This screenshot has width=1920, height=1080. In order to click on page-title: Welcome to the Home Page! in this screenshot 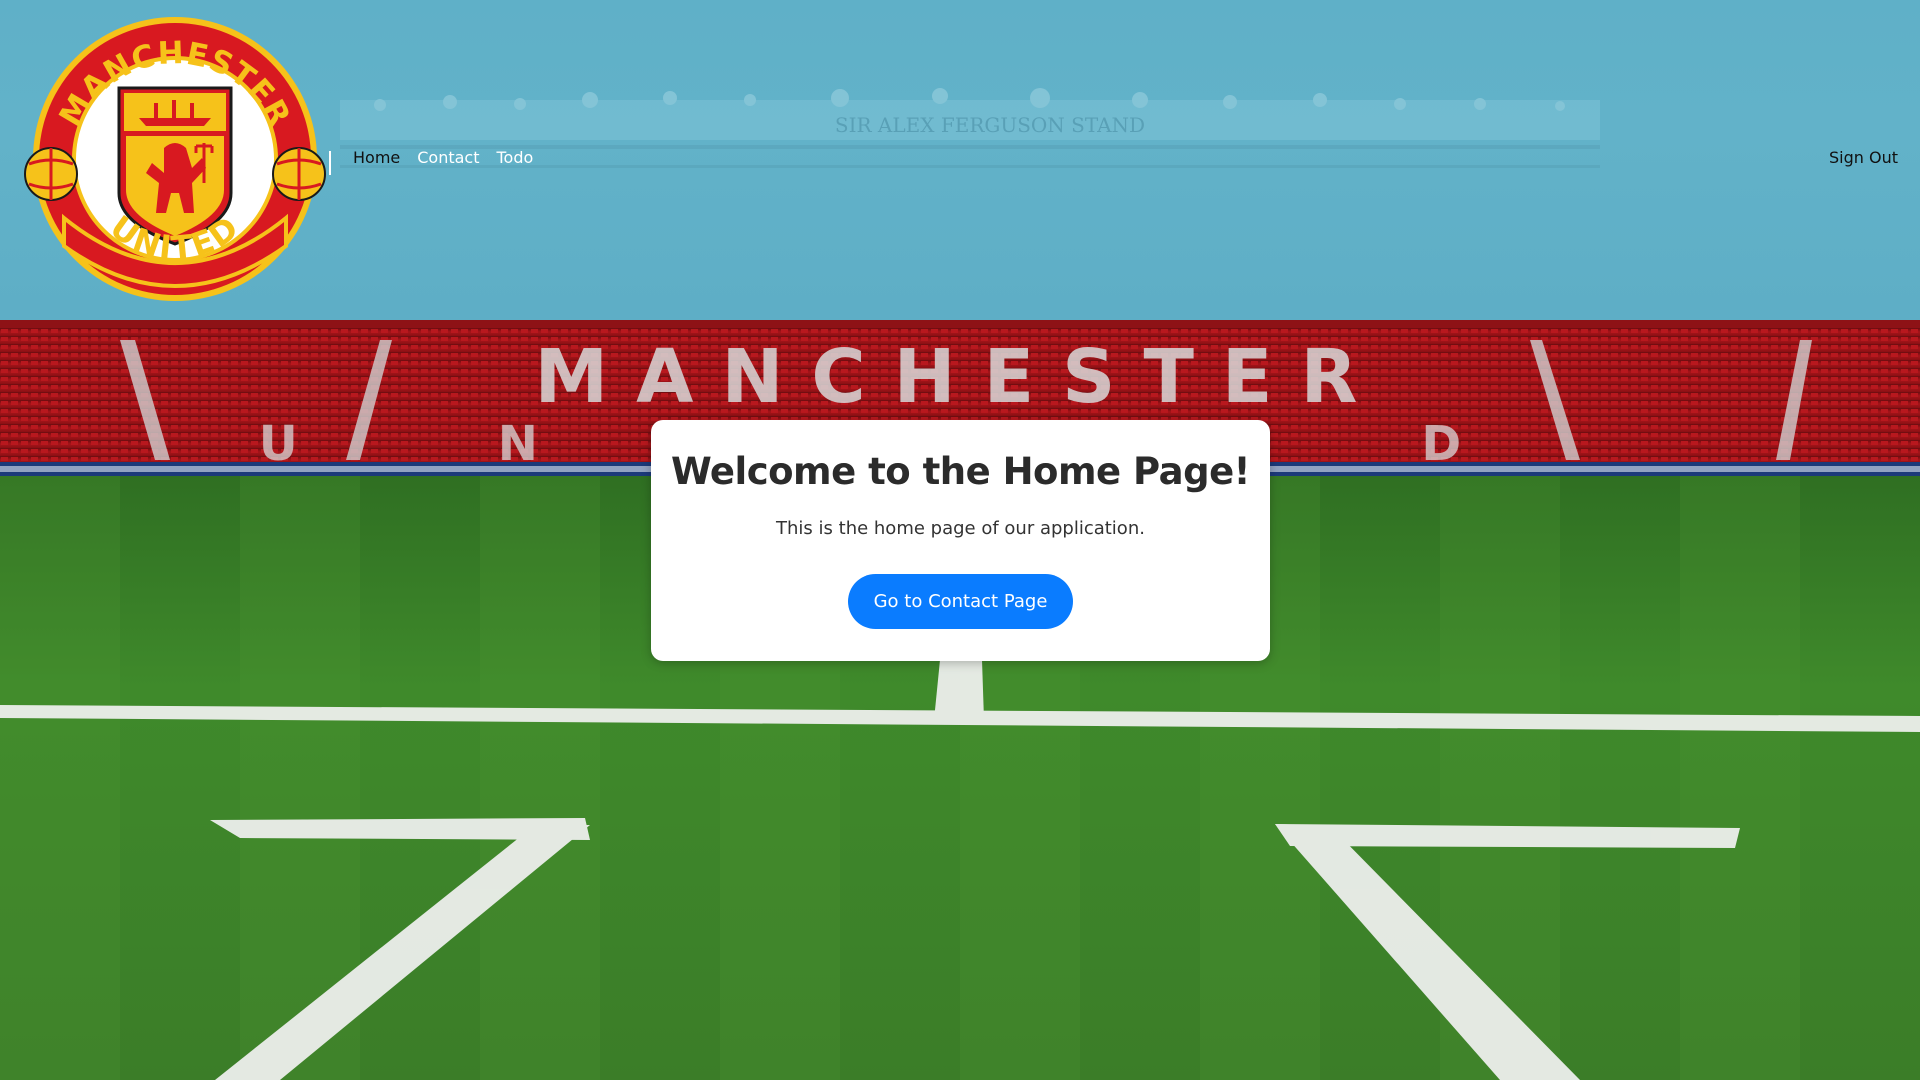, I will do `click(960, 471)`.